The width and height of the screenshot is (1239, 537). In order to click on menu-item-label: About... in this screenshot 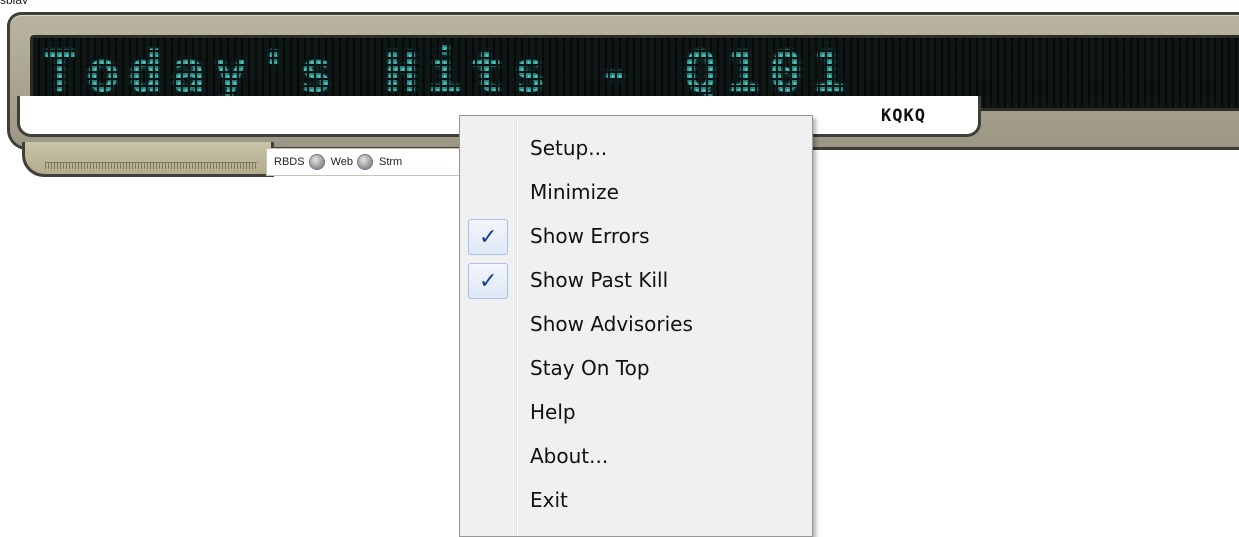, I will do `click(569, 456)`.